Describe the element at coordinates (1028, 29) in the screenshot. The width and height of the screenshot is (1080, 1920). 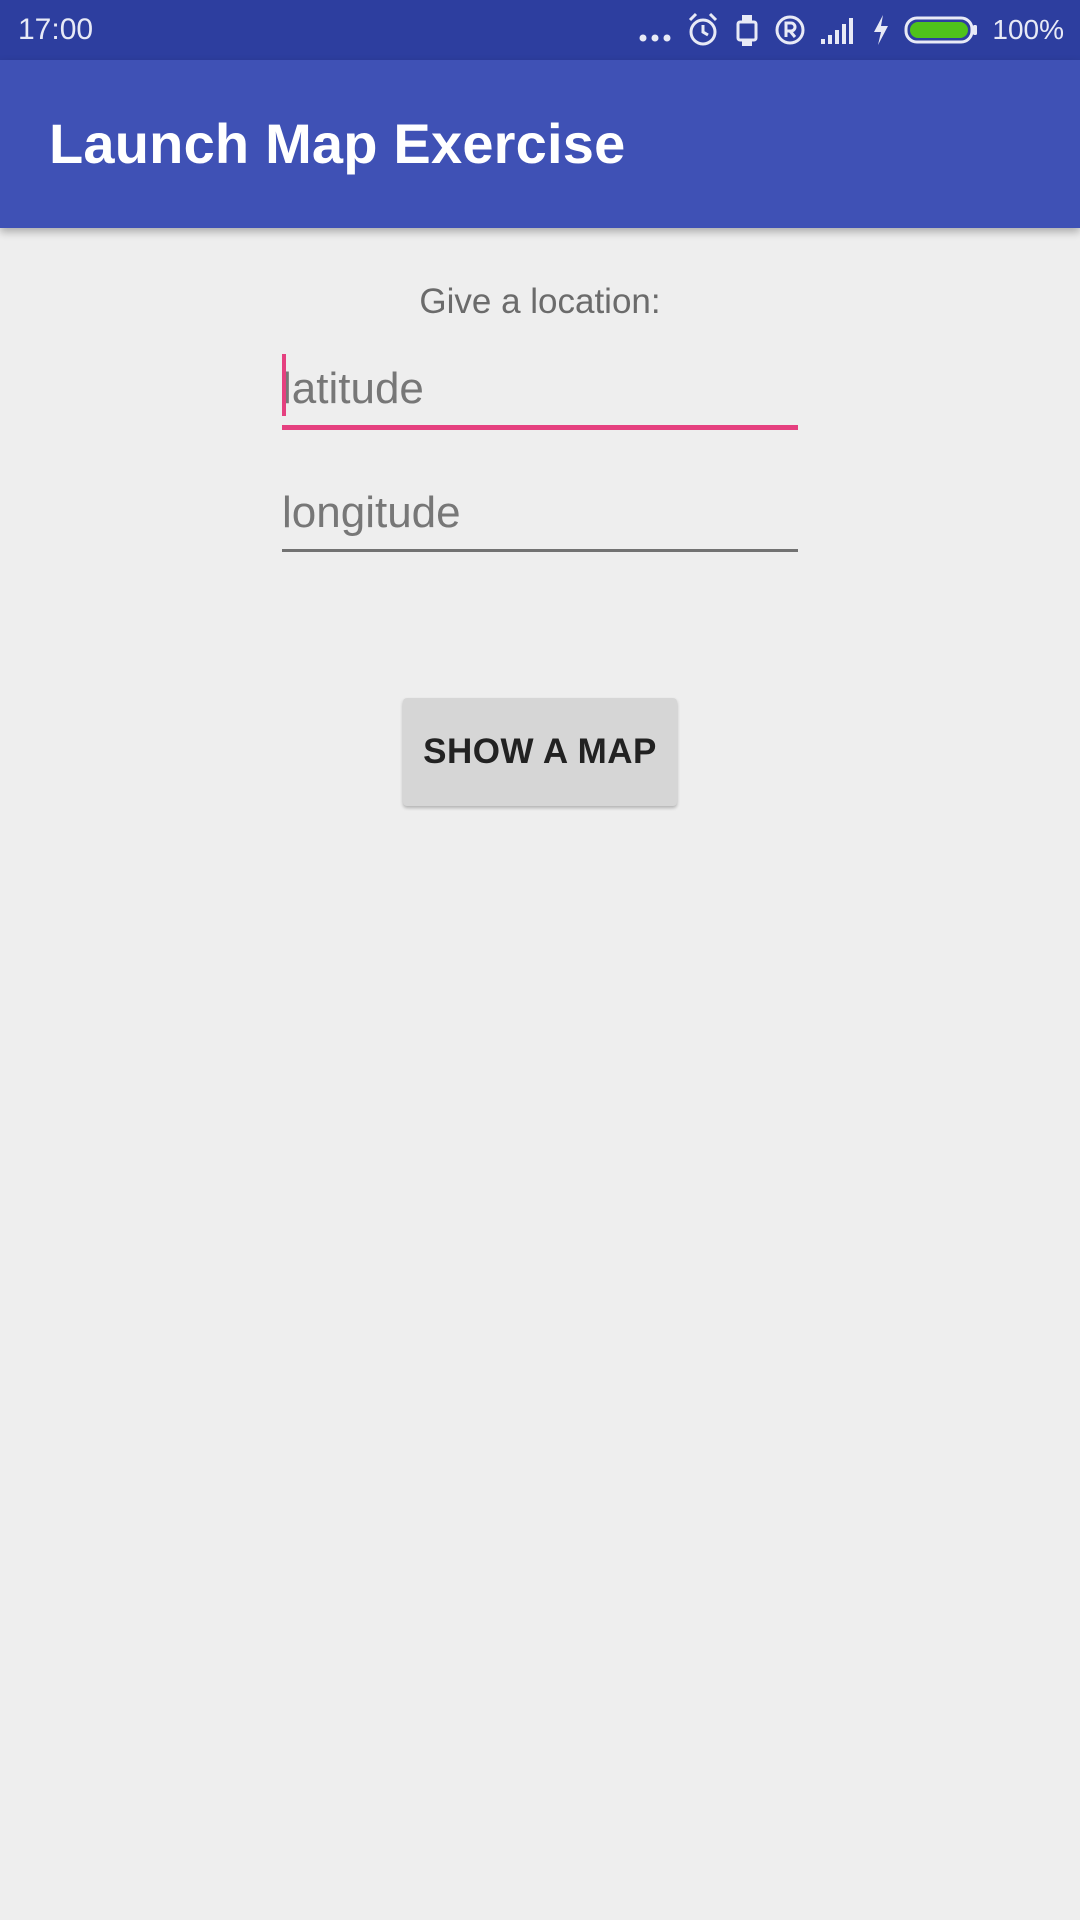
I see `battery-percent: 100%` at that location.